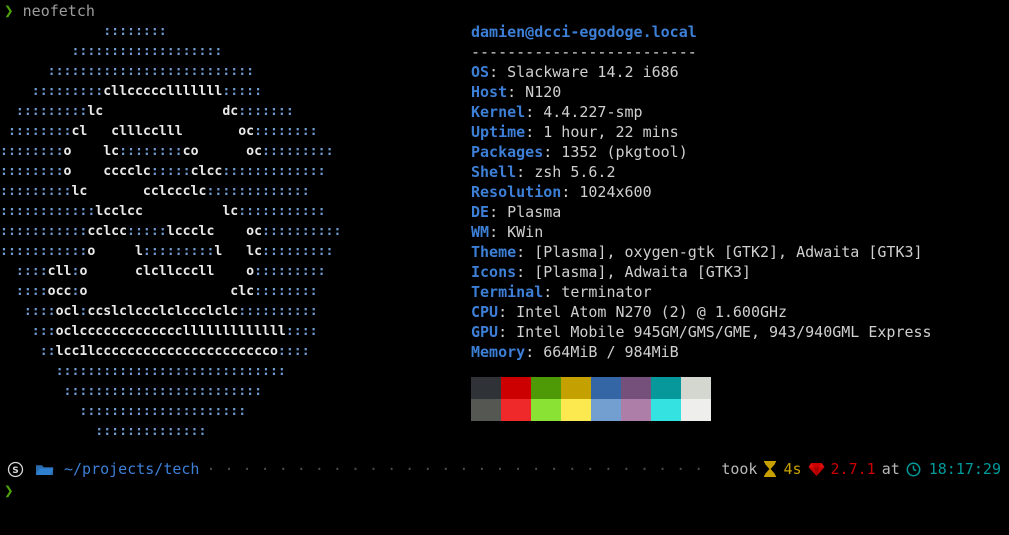 The width and height of the screenshot is (1009, 535). I want to click on timestamp: 18:17:29, so click(964, 469).